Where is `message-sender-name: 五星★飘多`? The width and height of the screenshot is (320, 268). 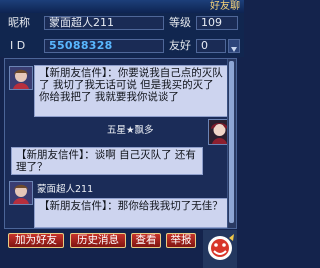
message-sender-name: 五星★飘多 is located at coordinates (130, 130).